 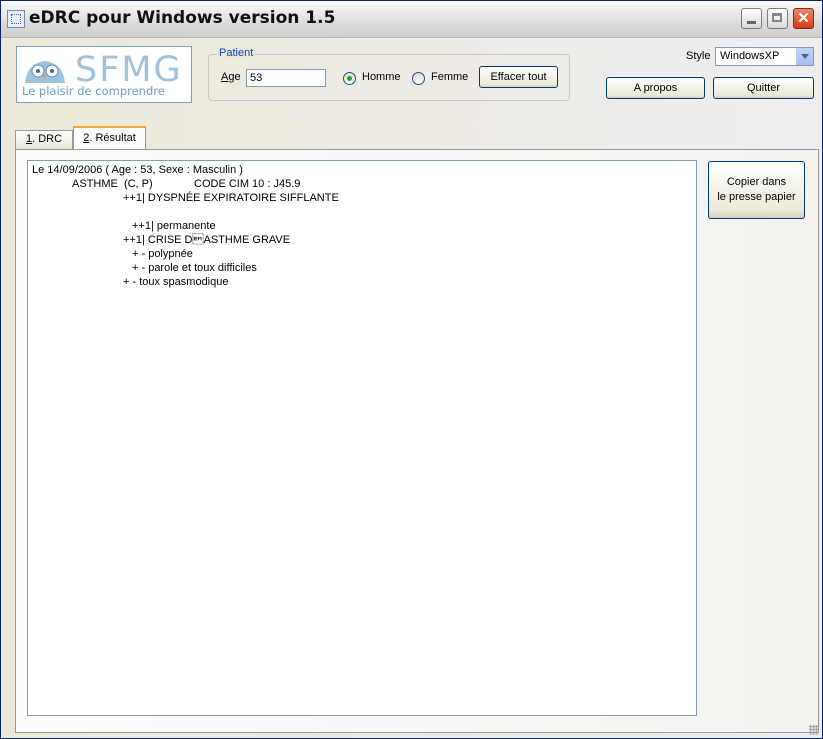 What do you see at coordinates (176, 282) in the screenshot?
I see `result-line: + - toux spasmodique` at bounding box center [176, 282].